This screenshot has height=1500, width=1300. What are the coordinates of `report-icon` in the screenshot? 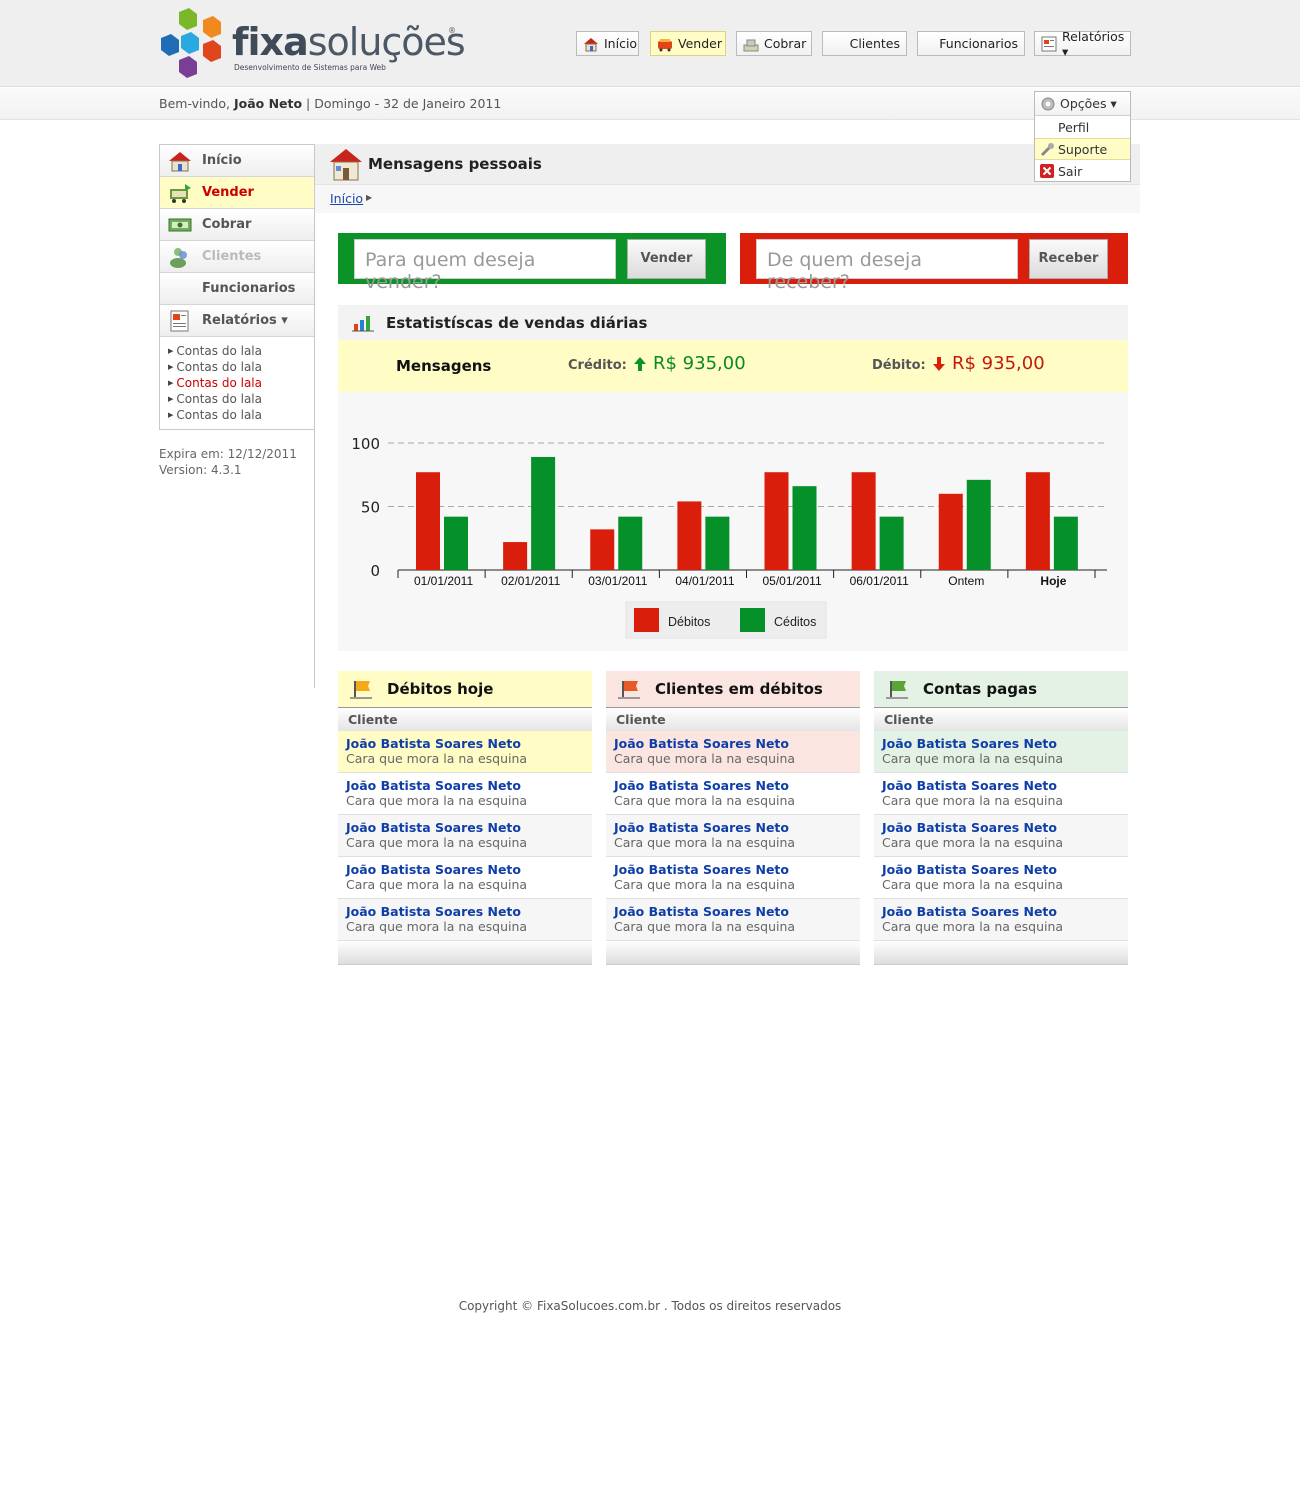 It's located at (180, 321).